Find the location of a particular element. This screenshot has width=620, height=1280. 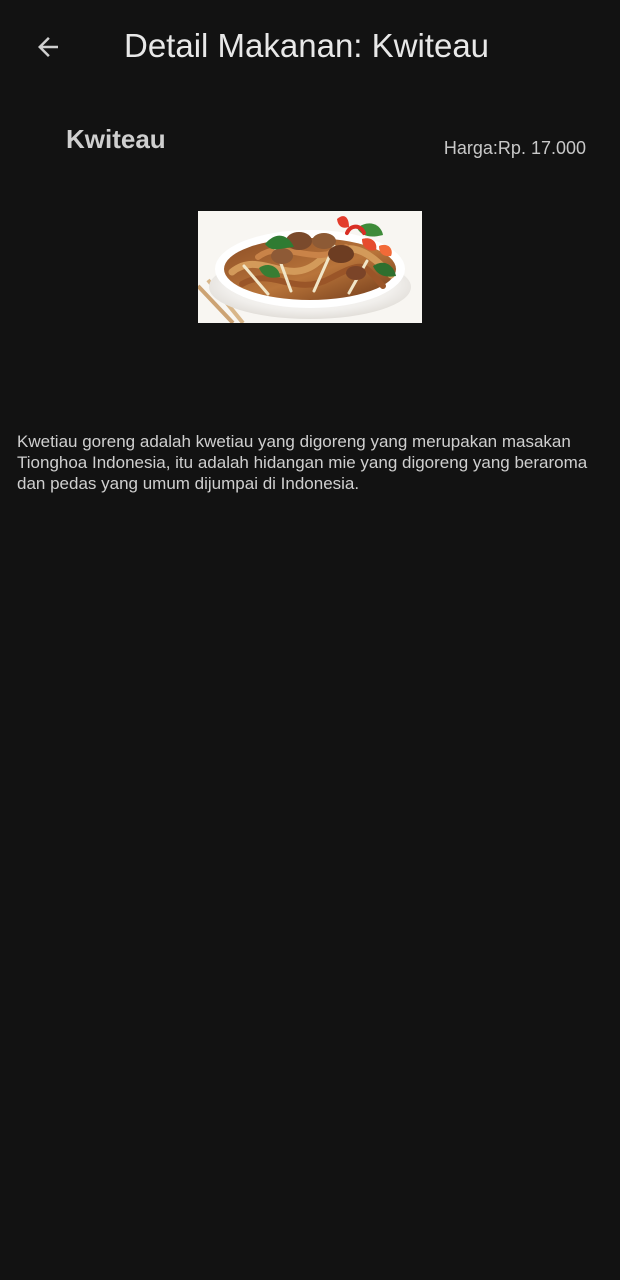

page-title: Detail Makanan: Kwiteau is located at coordinates (307, 45).